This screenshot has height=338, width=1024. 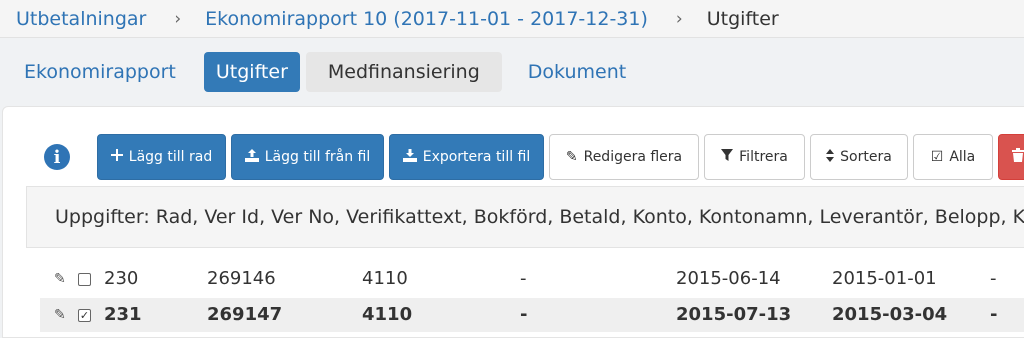 What do you see at coordinates (1011, 157) in the screenshot?
I see `delete-button` at bounding box center [1011, 157].